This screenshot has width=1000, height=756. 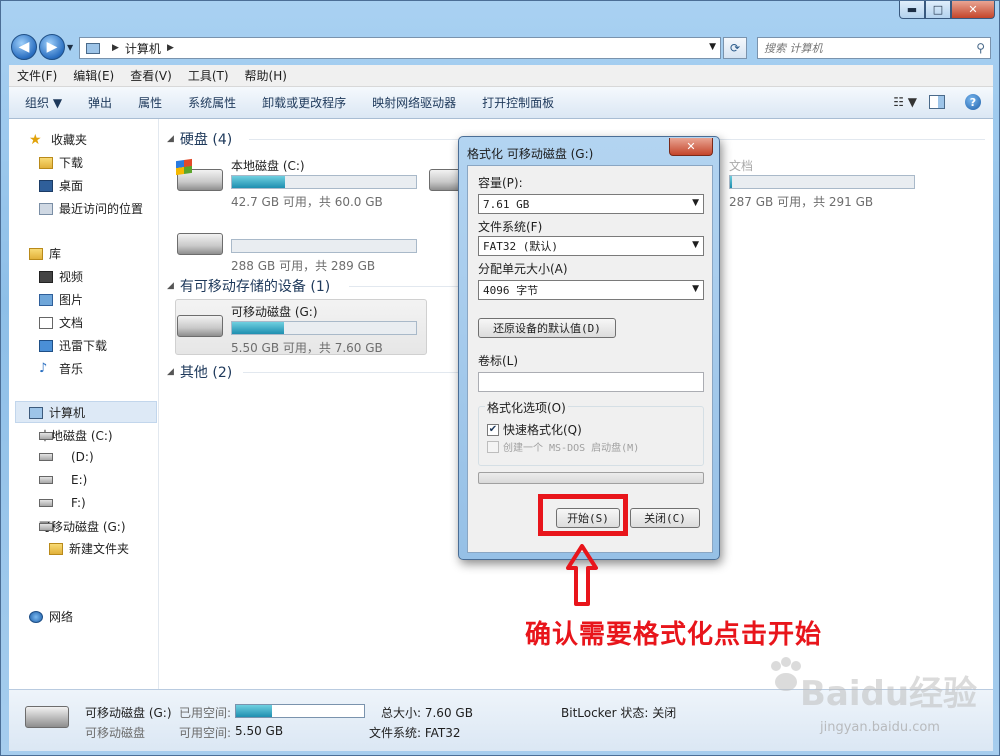 I want to click on menu-file: 文件(F), so click(x=37, y=75).